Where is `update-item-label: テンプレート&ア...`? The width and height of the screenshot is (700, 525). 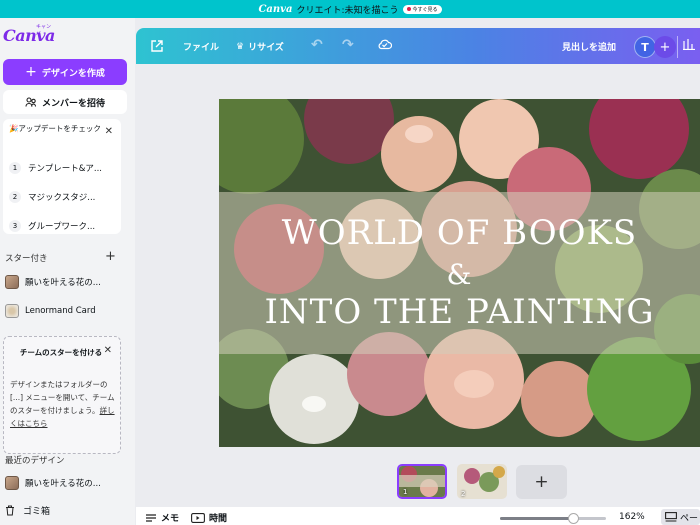 update-item-label: テンプレート&ア... is located at coordinates (65, 168).